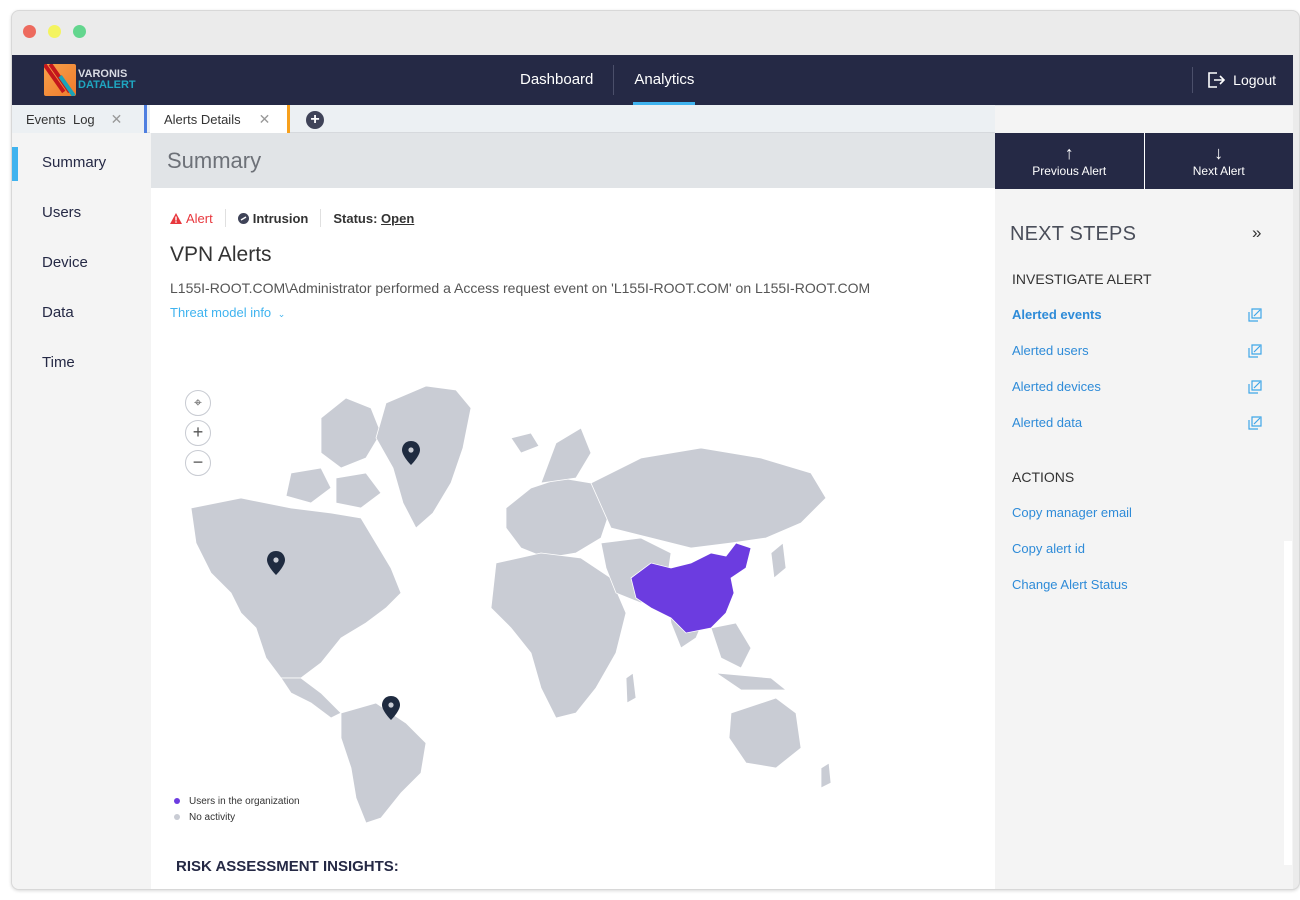 The height and width of the screenshot is (900, 1300). What do you see at coordinates (29, 31) in the screenshot?
I see `close-window-button` at bounding box center [29, 31].